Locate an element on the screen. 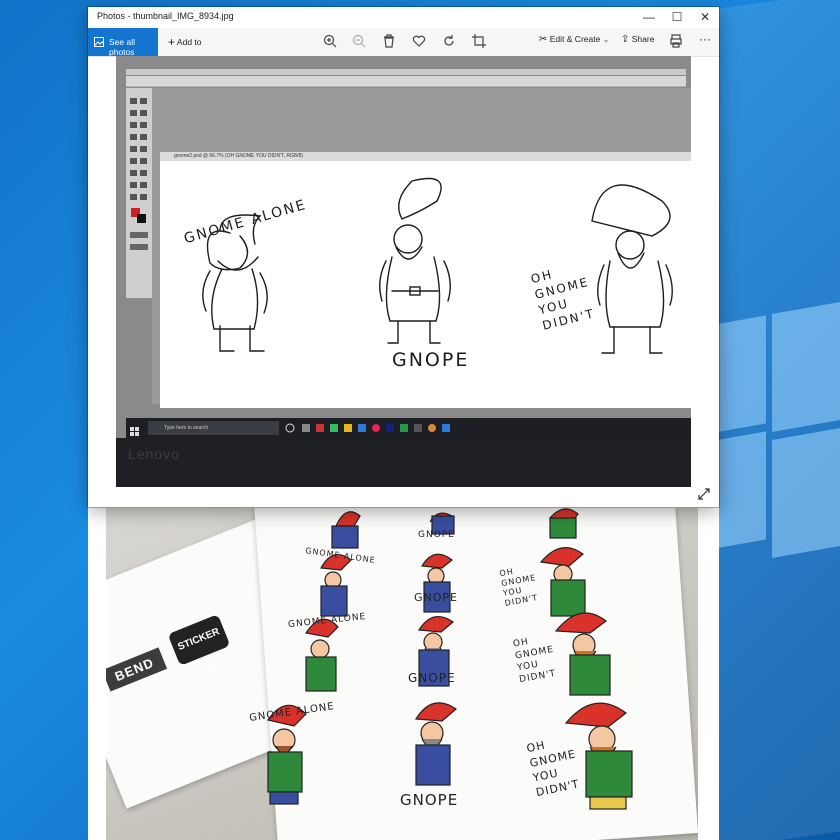  title-bar: Photos - thumbnail_IMG_8934.jpg — ☐ ✕ is located at coordinates (403, 18).